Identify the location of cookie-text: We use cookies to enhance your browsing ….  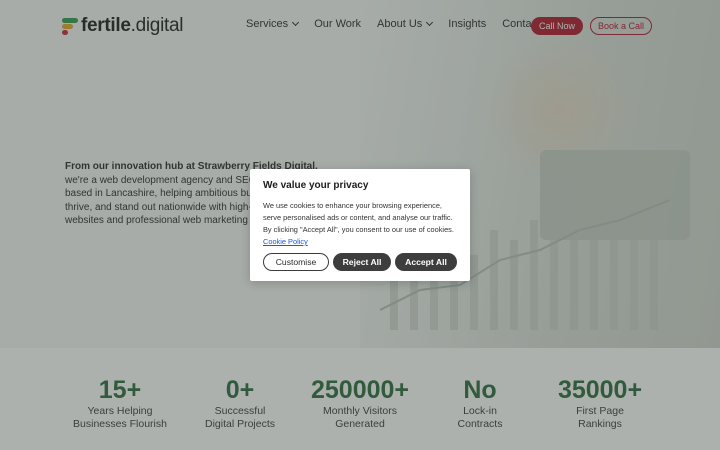
(358, 223).